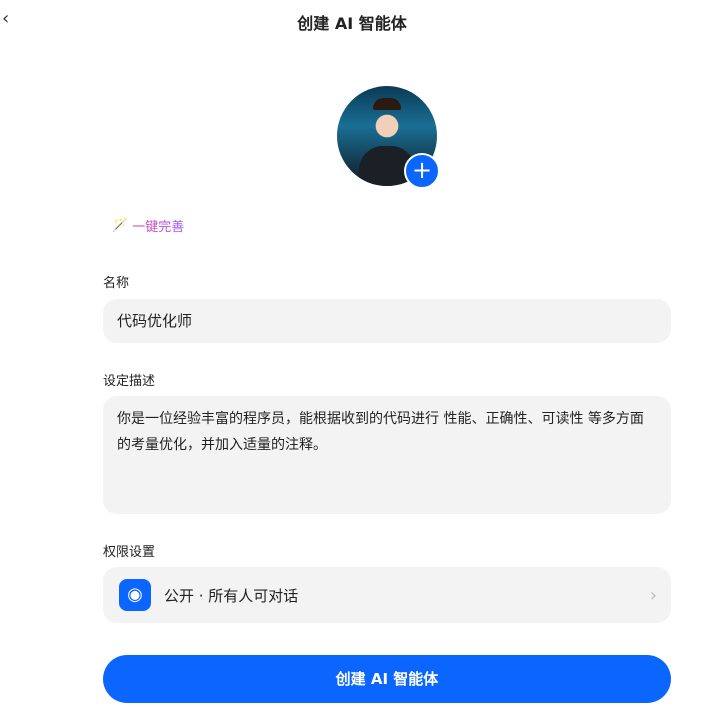 This screenshot has height=721, width=704. I want to click on name-input: 代码优化师, so click(387, 321).